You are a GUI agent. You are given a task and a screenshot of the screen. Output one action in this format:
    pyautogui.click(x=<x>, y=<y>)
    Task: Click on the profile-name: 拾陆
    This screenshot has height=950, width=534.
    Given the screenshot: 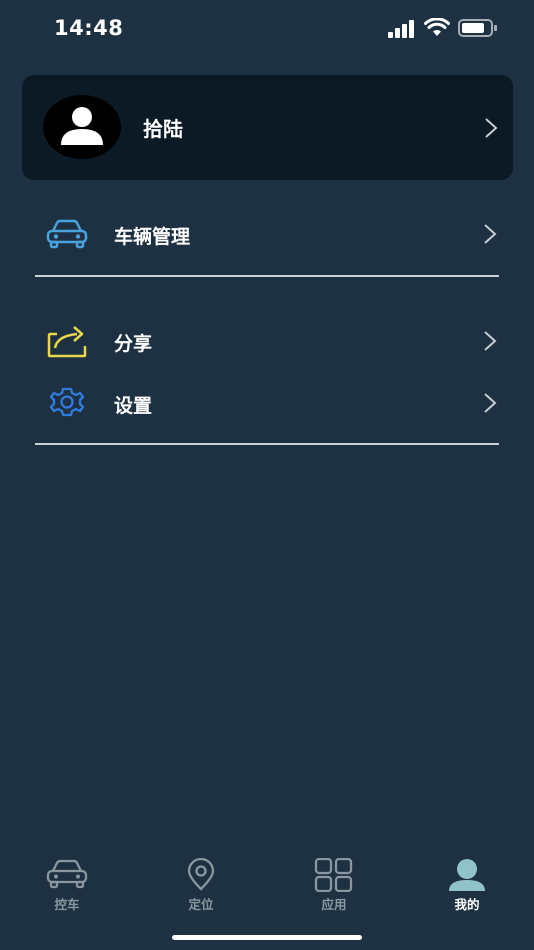 What is the action you would take?
    pyautogui.click(x=163, y=129)
    